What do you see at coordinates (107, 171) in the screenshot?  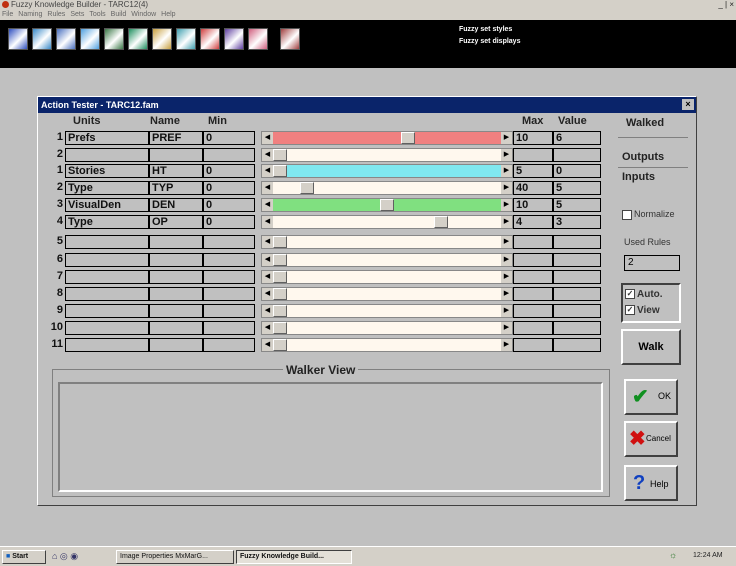 I see `unit-field: Stories` at bounding box center [107, 171].